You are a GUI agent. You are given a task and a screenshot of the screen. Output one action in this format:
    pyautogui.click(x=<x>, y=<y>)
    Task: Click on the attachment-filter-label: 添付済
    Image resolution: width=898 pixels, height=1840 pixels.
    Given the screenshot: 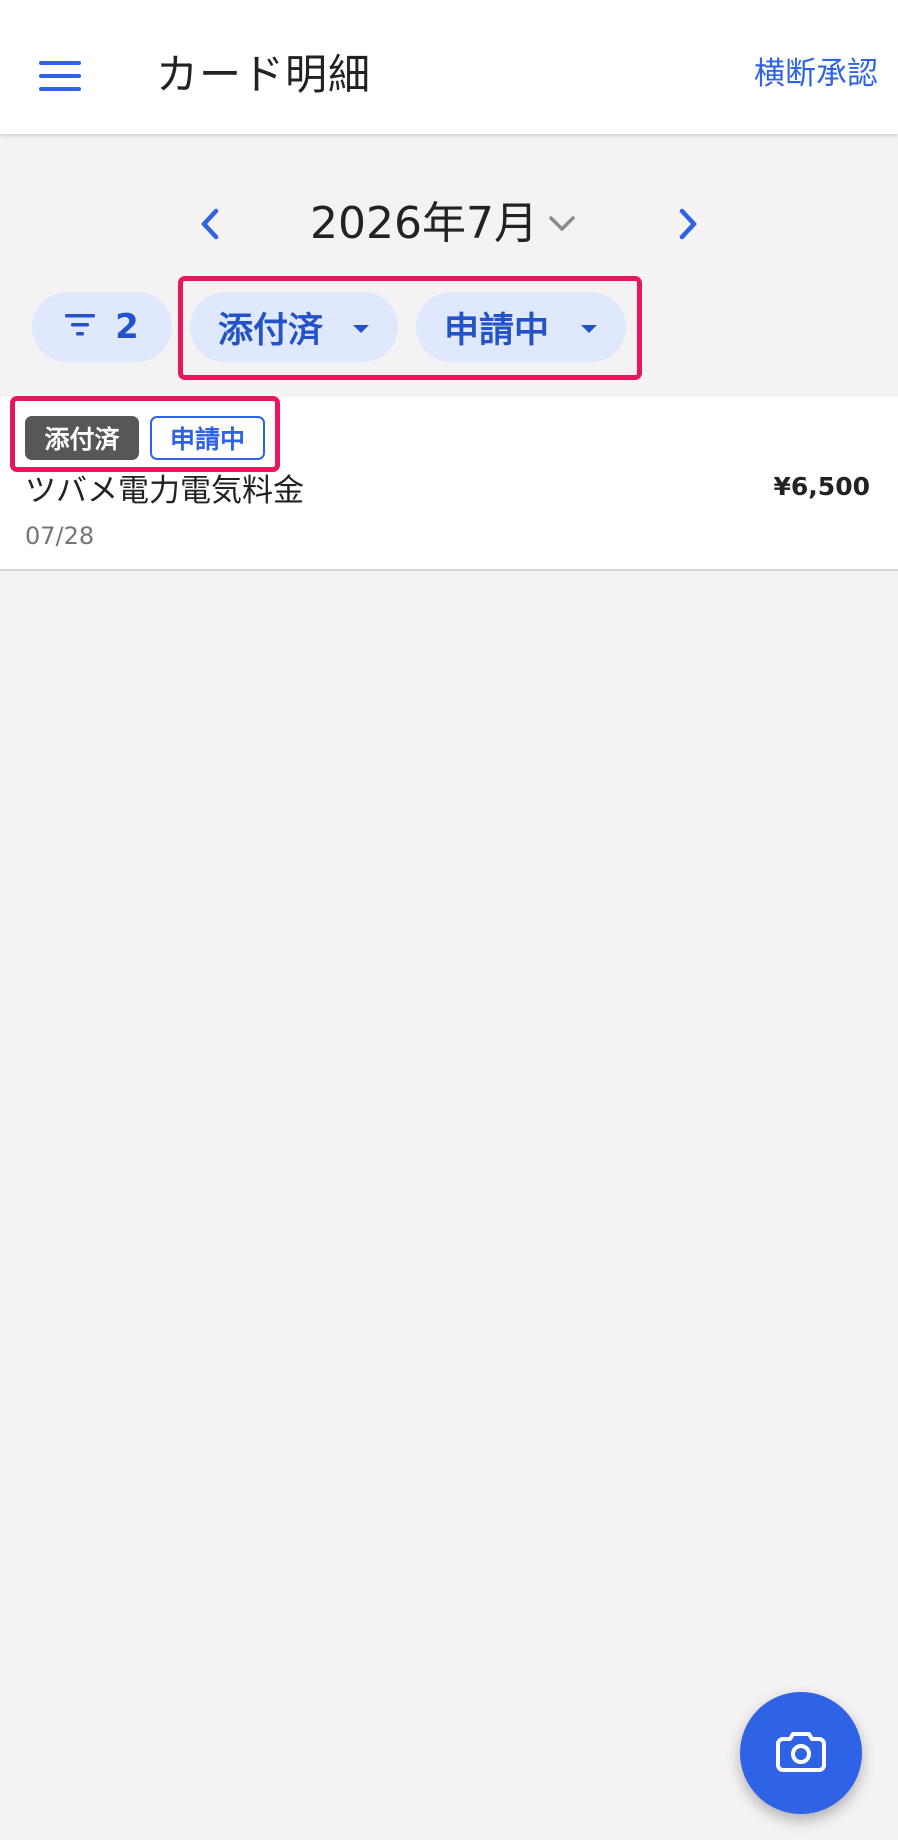 What is the action you would take?
    pyautogui.click(x=271, y=330)
    